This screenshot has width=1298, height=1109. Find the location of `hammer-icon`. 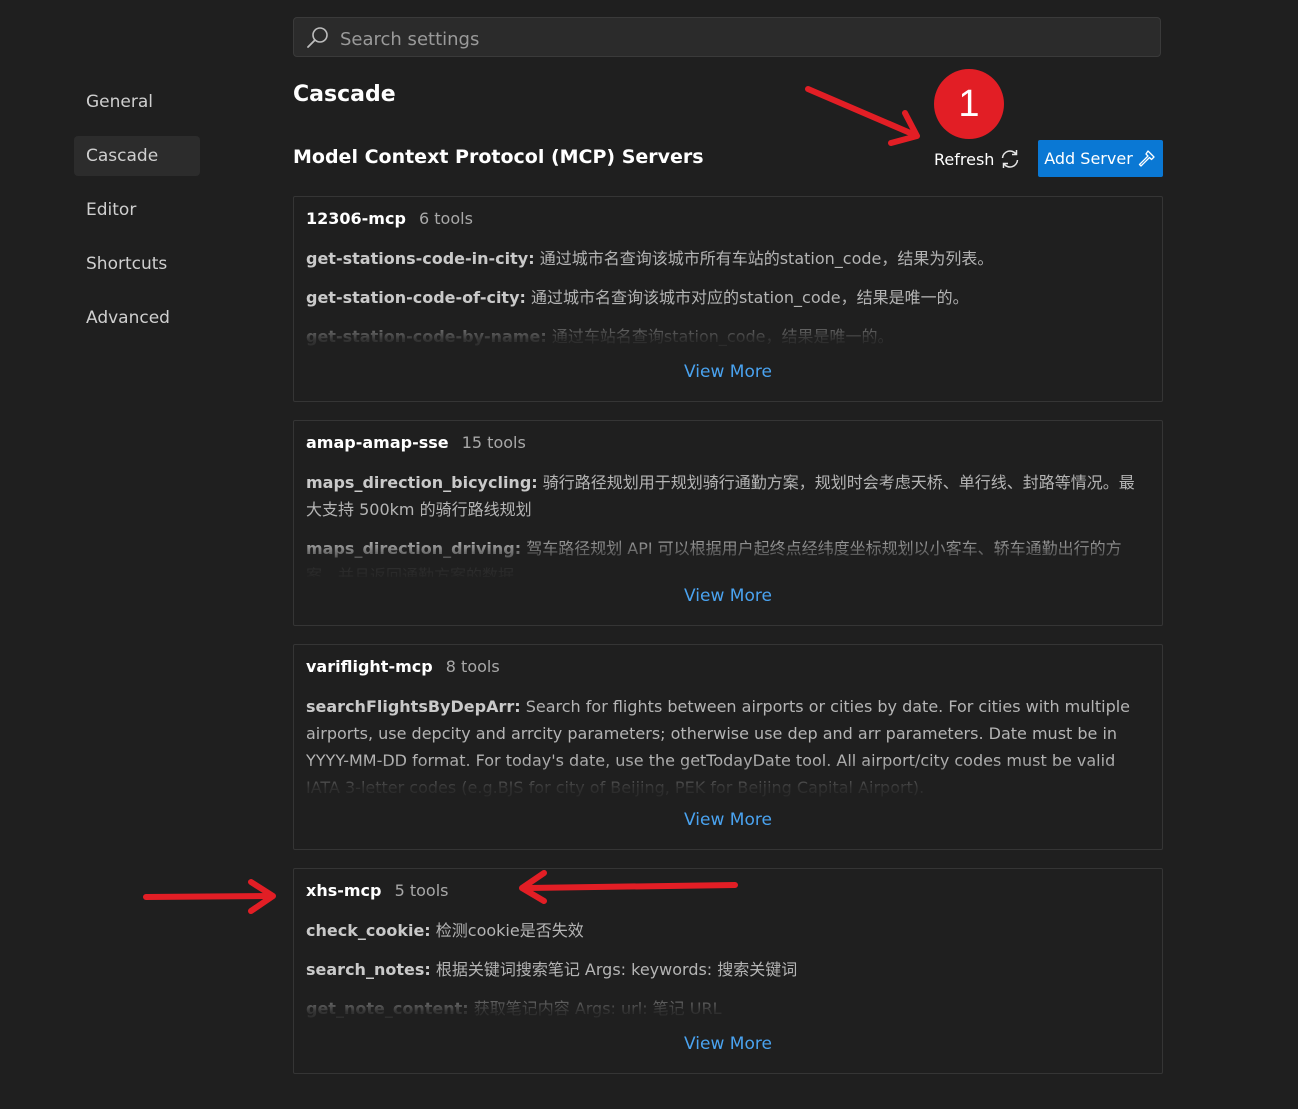

hammer-icon is located at coordinates (1146, 158).